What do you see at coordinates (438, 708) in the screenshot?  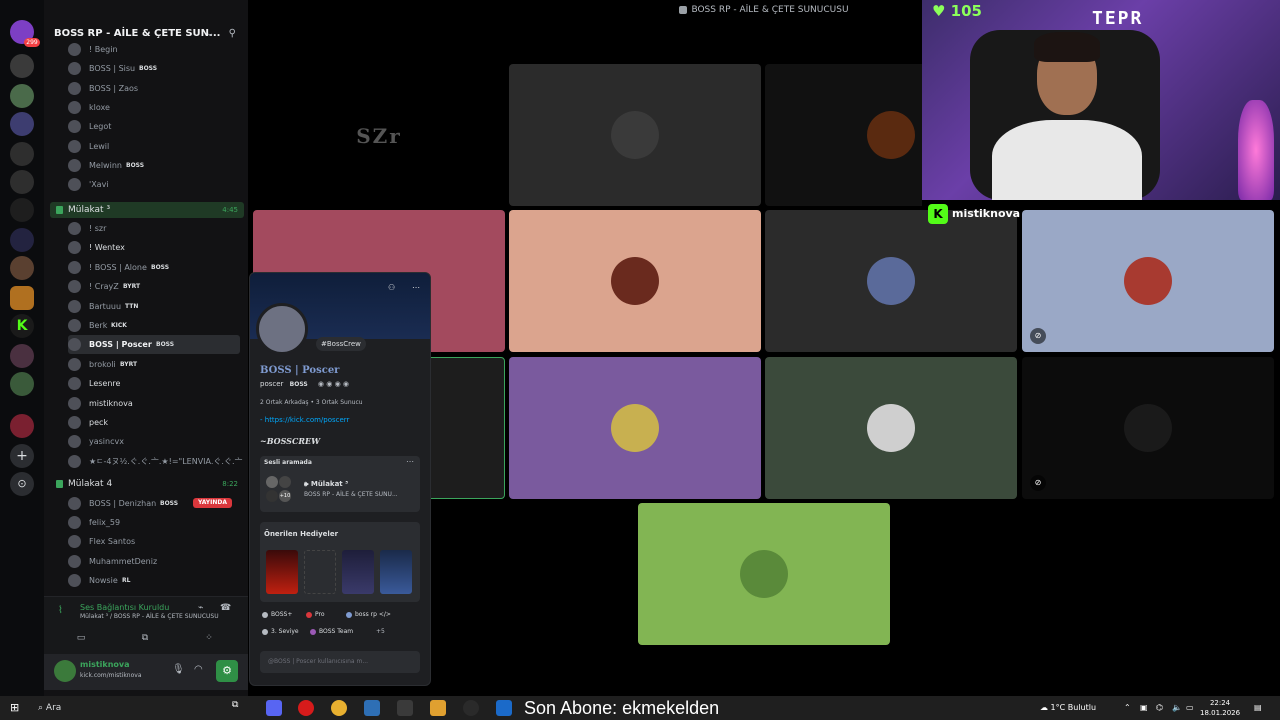 I see `file-explorer-icon` at bounding box center [438, 708].